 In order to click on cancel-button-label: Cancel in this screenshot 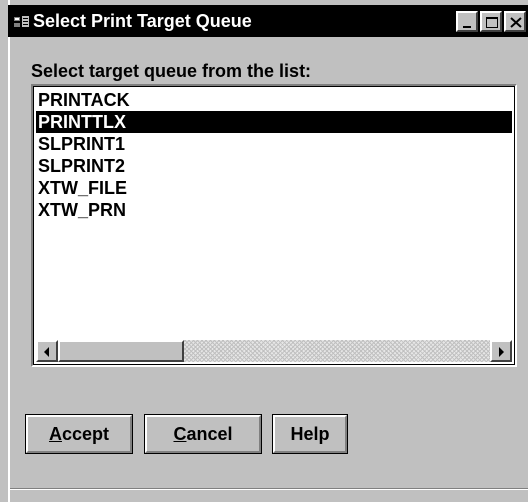, I will do `click(203, 434)`.